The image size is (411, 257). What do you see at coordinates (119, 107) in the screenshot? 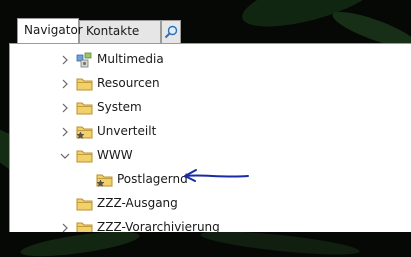
I see `tree-item-label: System` at bounding box center [119, 107].